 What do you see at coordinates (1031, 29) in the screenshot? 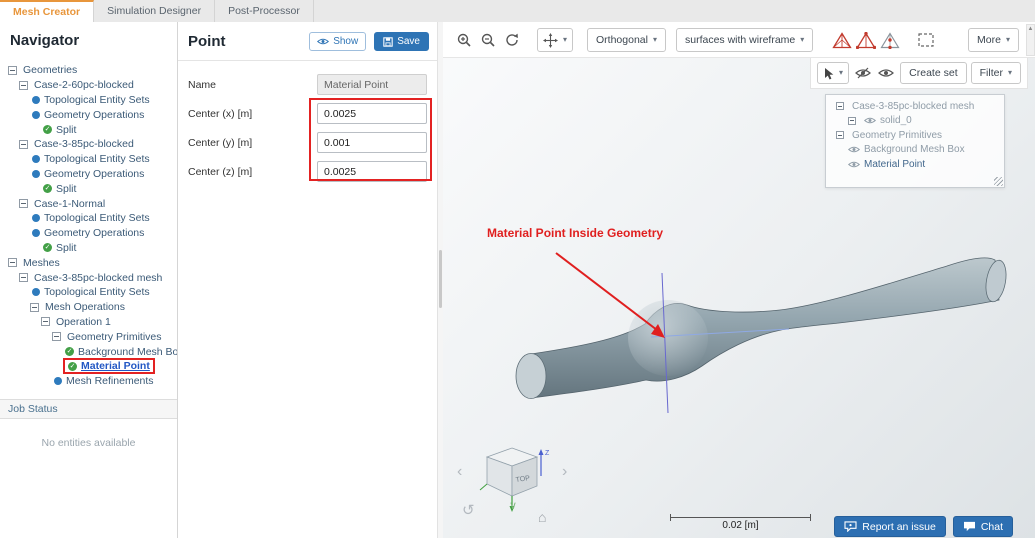
I see `scroll-up-icon: ▲` at bounding box center [1031, 29].